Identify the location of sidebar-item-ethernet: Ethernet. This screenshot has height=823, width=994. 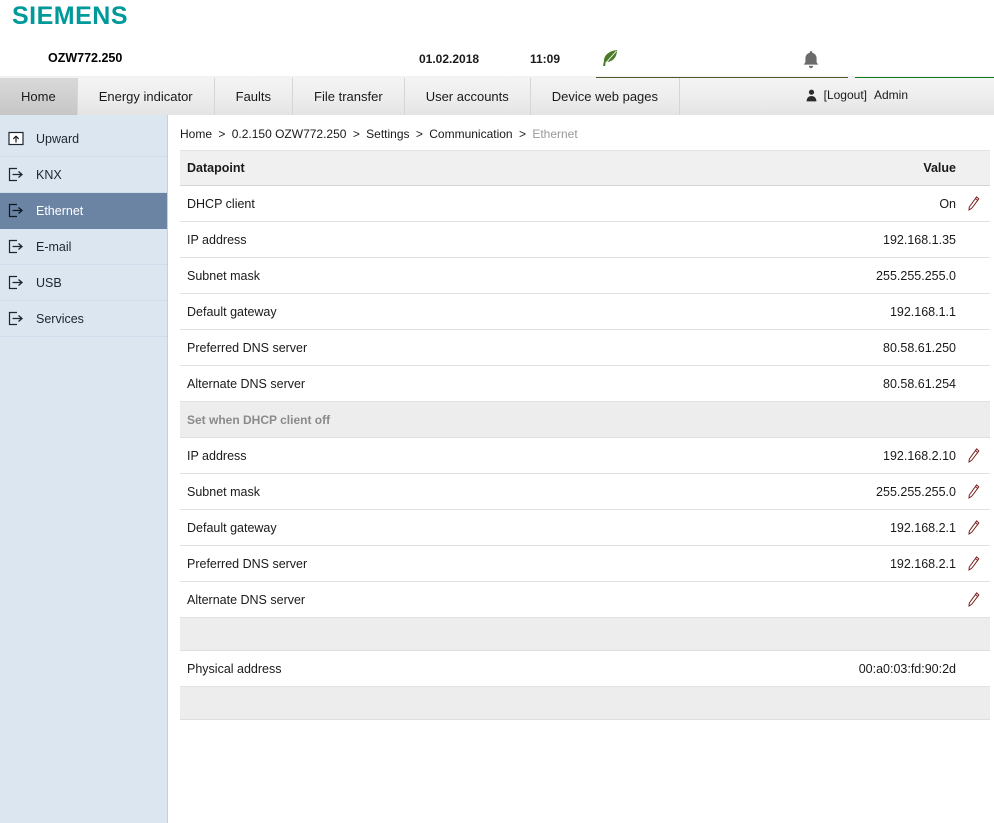
(83, 211).